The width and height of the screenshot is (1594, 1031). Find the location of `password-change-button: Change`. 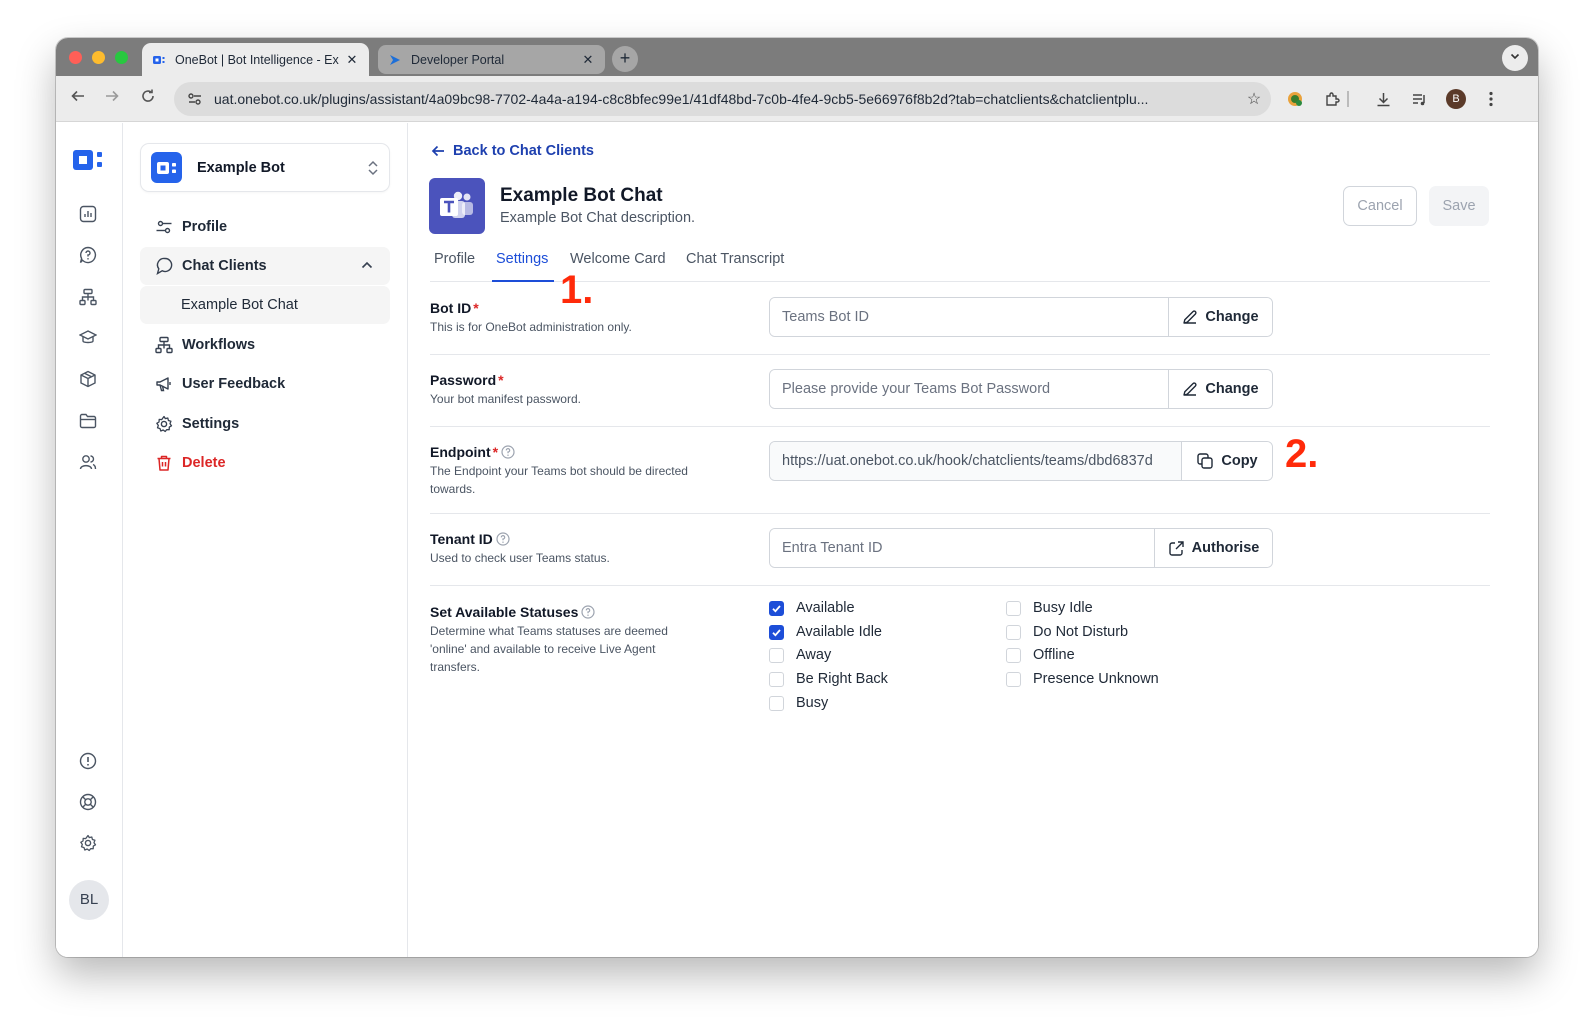

password-change-button: Change is located at coordinates (1220, 389).